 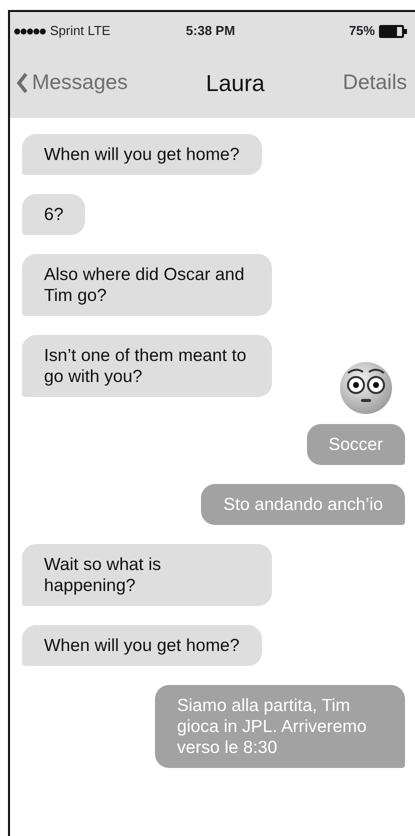 I want to click on flushed-face-icon, so click(x=366, y=388).